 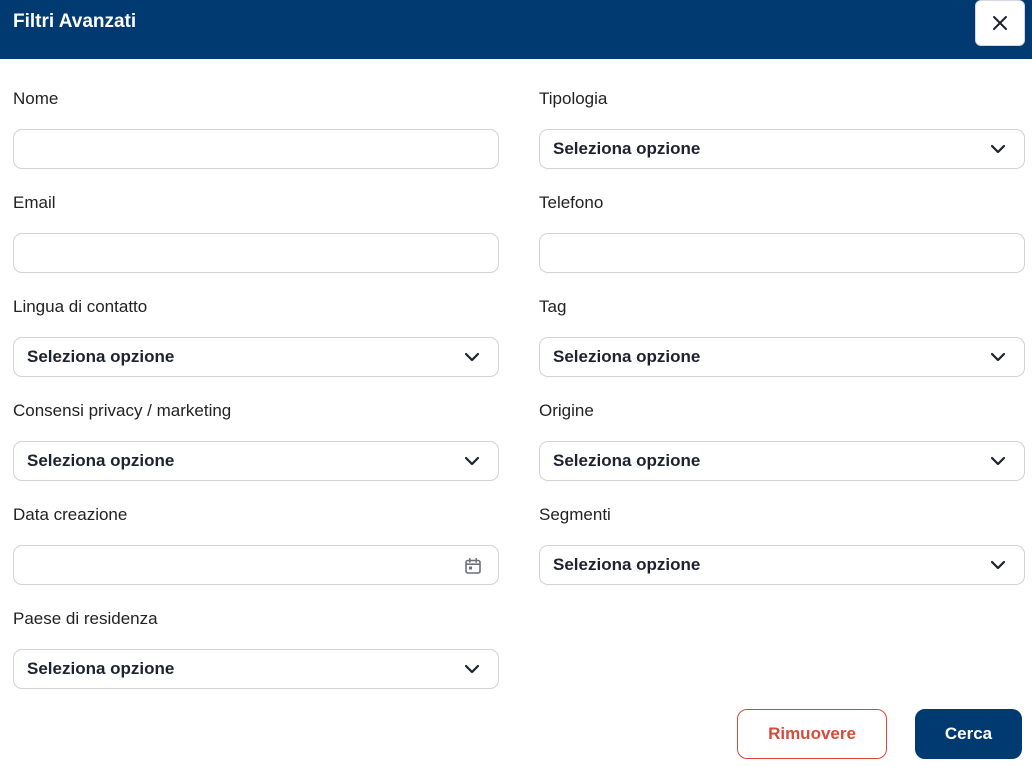 What do you see at coordinates (575, 514) in the screenshot?
I see `label-segmenti: Segmenti` at bounding box center [575, 514].